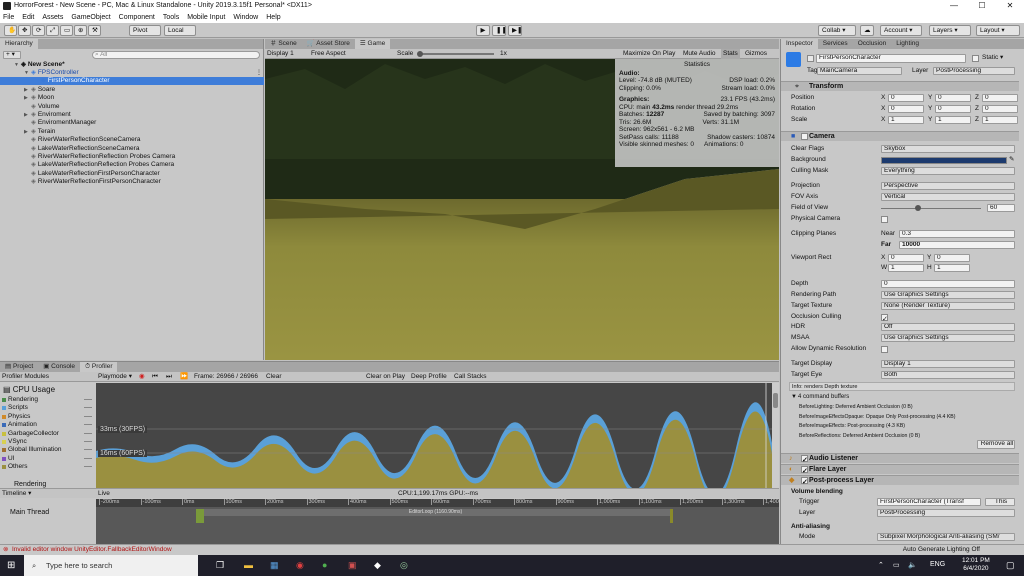 Image resolution: width=1024 pixels, height=576 pixels. I want to click on flare-layer-header: ◐ ✓ Flare Layer, so click(900, 469).